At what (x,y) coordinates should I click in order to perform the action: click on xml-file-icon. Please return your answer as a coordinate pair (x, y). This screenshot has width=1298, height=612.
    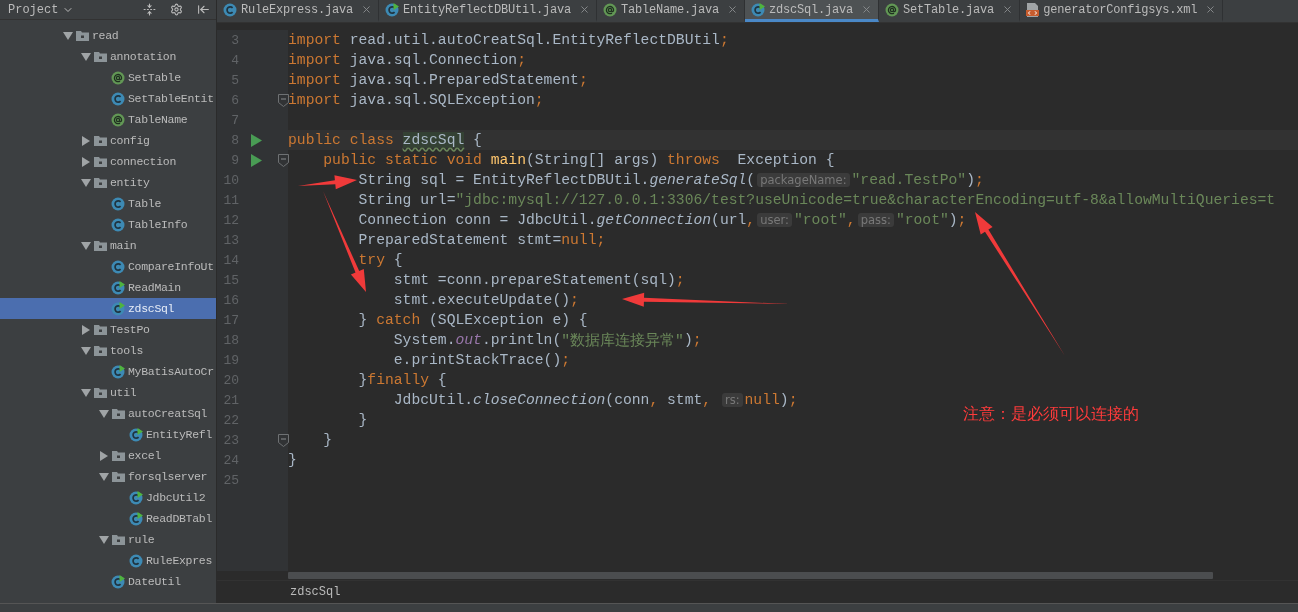
    Looking at the image, I should click on (1033, 9).